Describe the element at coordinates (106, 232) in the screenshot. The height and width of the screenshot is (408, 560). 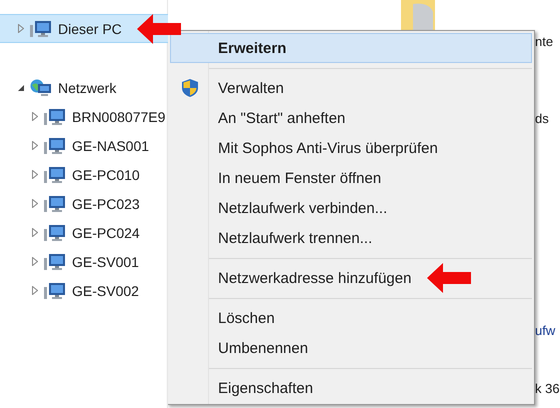
I see `tree-item-label: GE-PC024` at that location.